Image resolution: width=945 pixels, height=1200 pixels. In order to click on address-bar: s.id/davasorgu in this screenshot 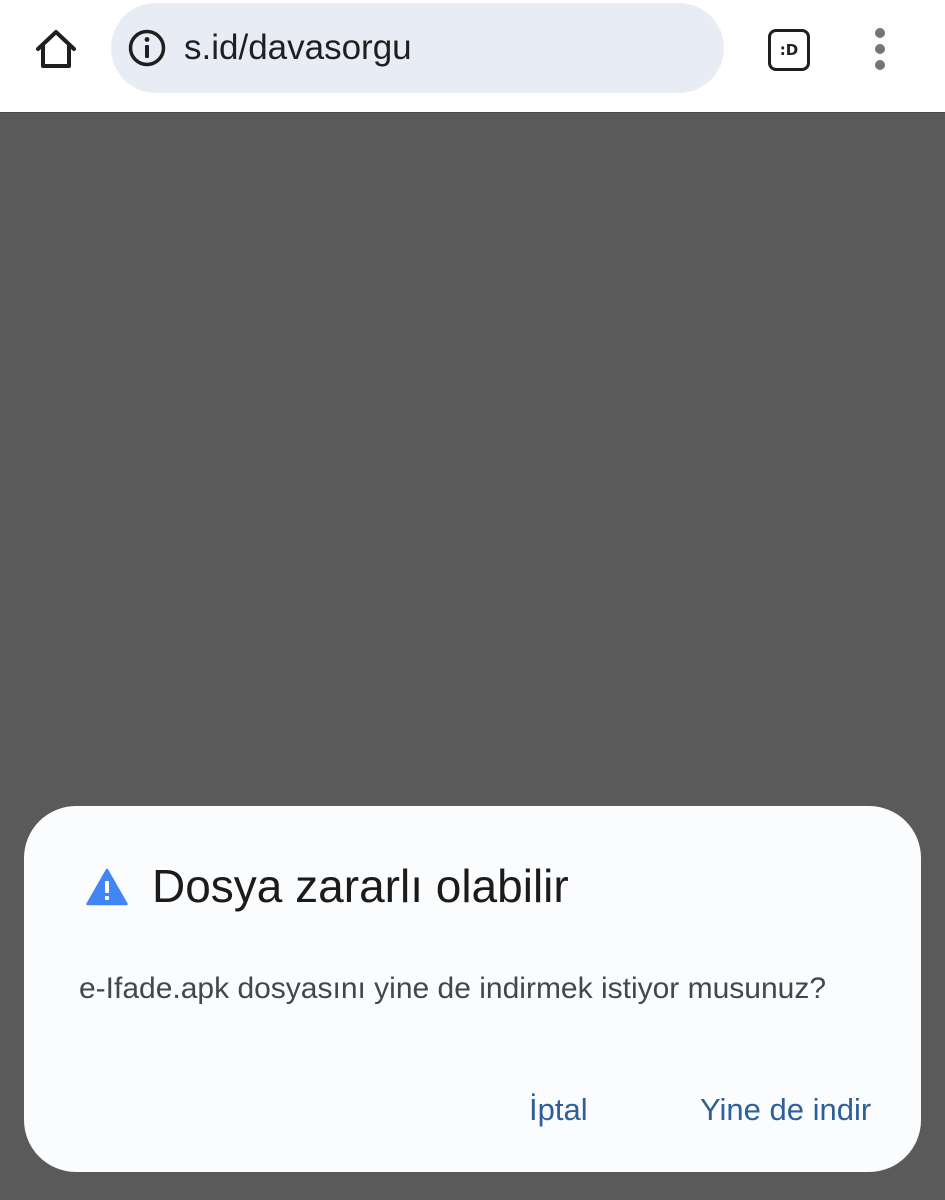, I will do `click(417, 48)`.